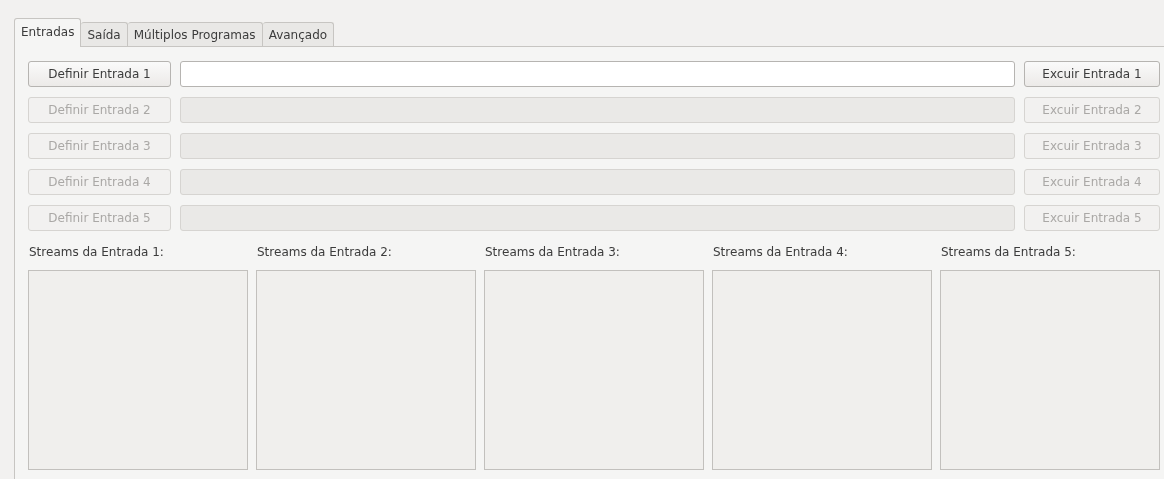 This screenshot has height=479, width=1164. Describe the element at coordinates (325, 252) in the screenshot. I see `streams-label: Streams da Entrada 2:` at that location.